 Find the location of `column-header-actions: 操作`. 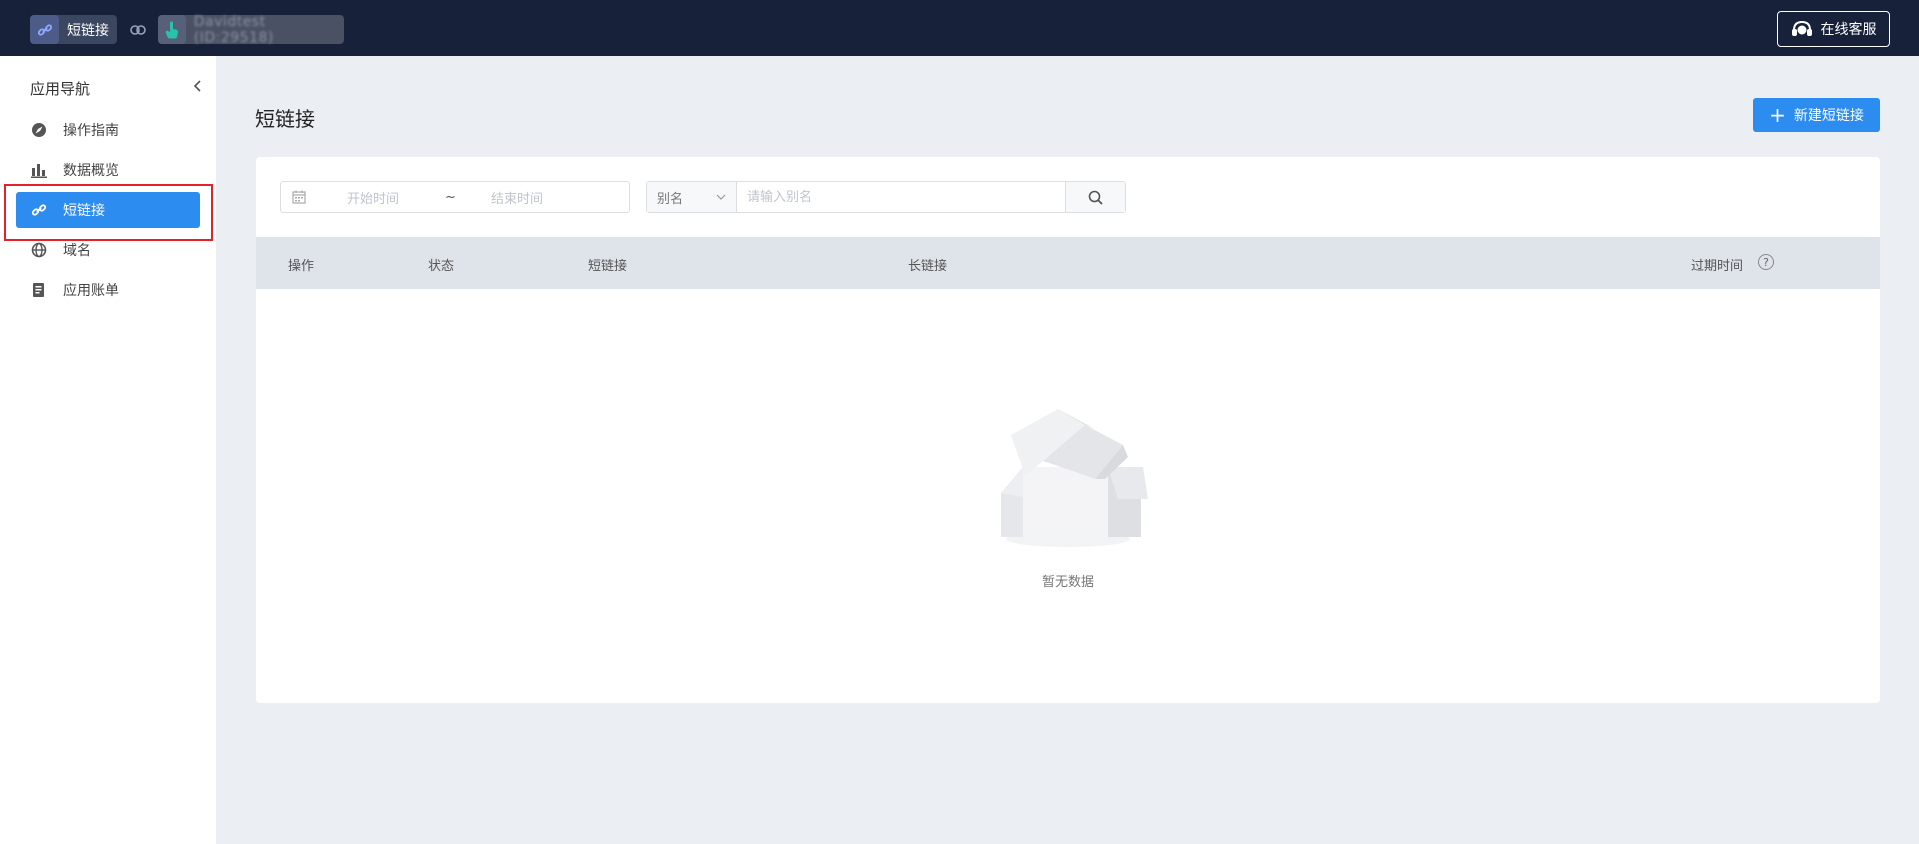

column-header-actions: 操作 is located at coordinates (301, 266).